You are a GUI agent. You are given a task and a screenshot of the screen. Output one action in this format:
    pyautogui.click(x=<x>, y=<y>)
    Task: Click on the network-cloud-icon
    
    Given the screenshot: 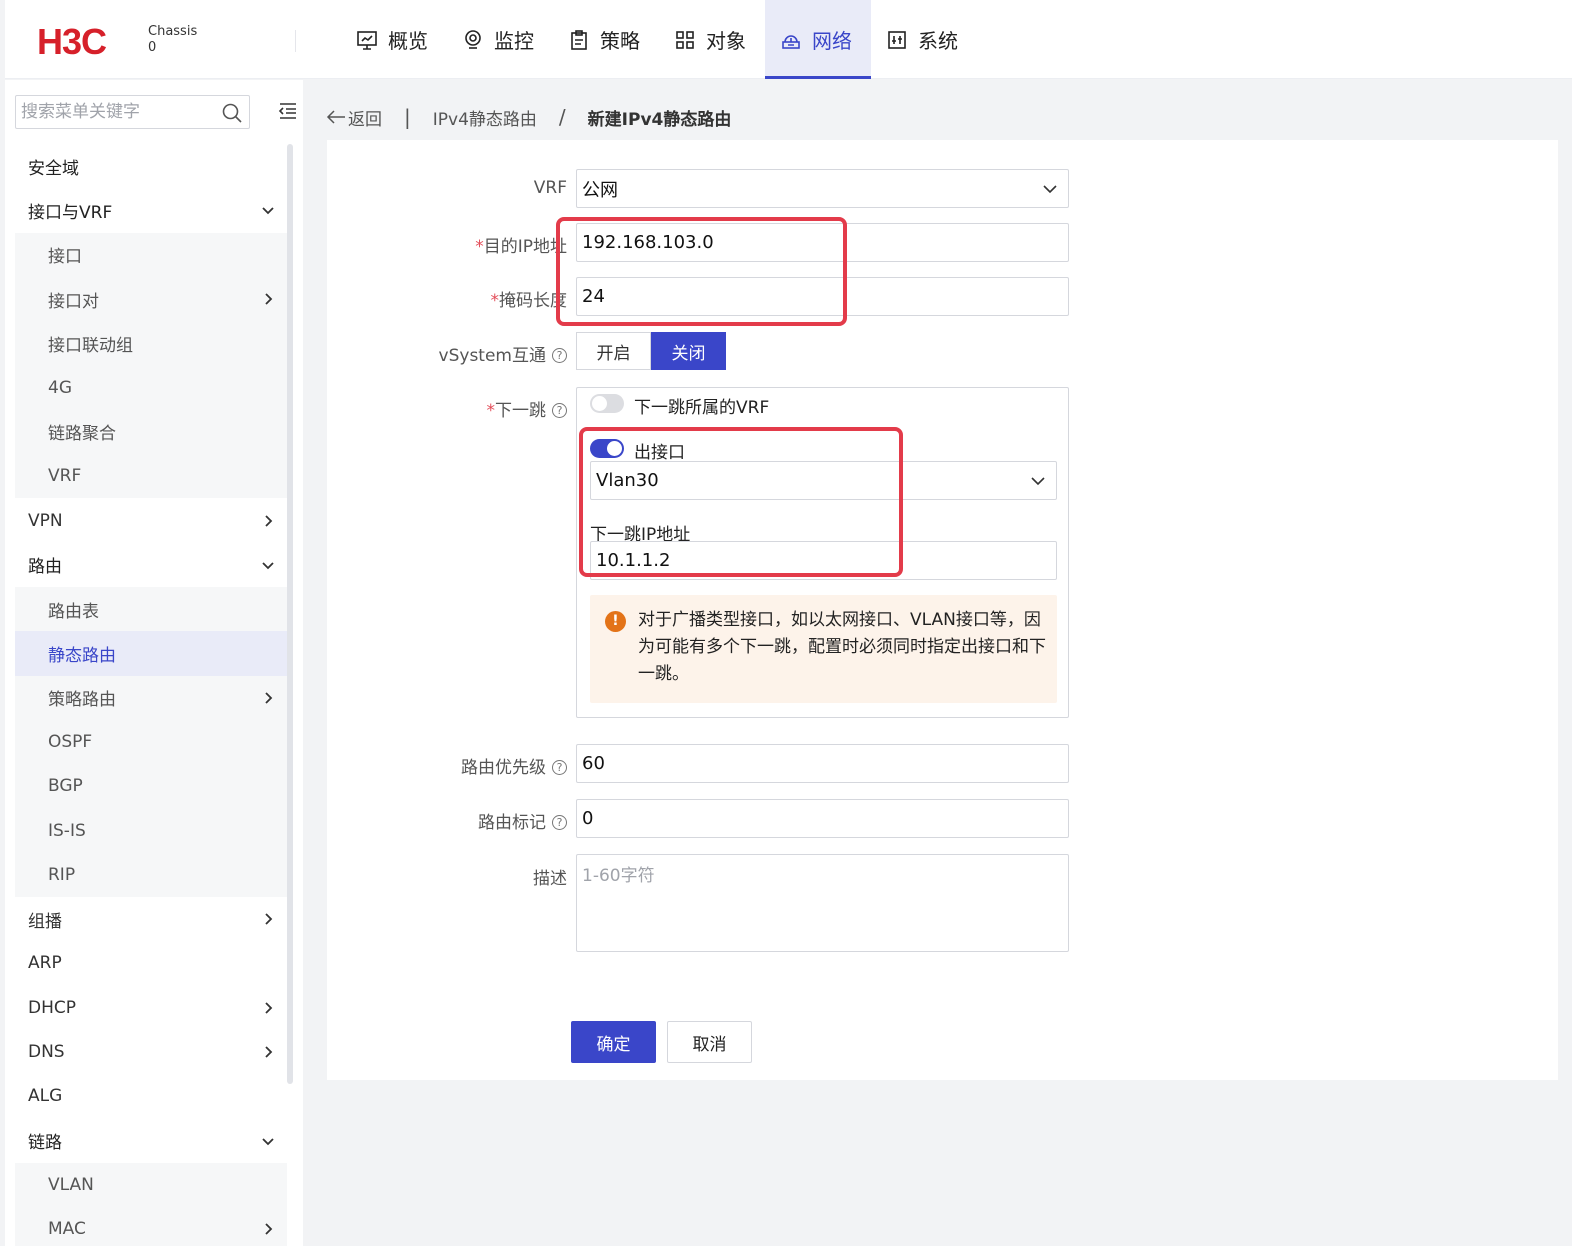 What is the action you would take?
    pyautogui.click(x=791, y=41)
    